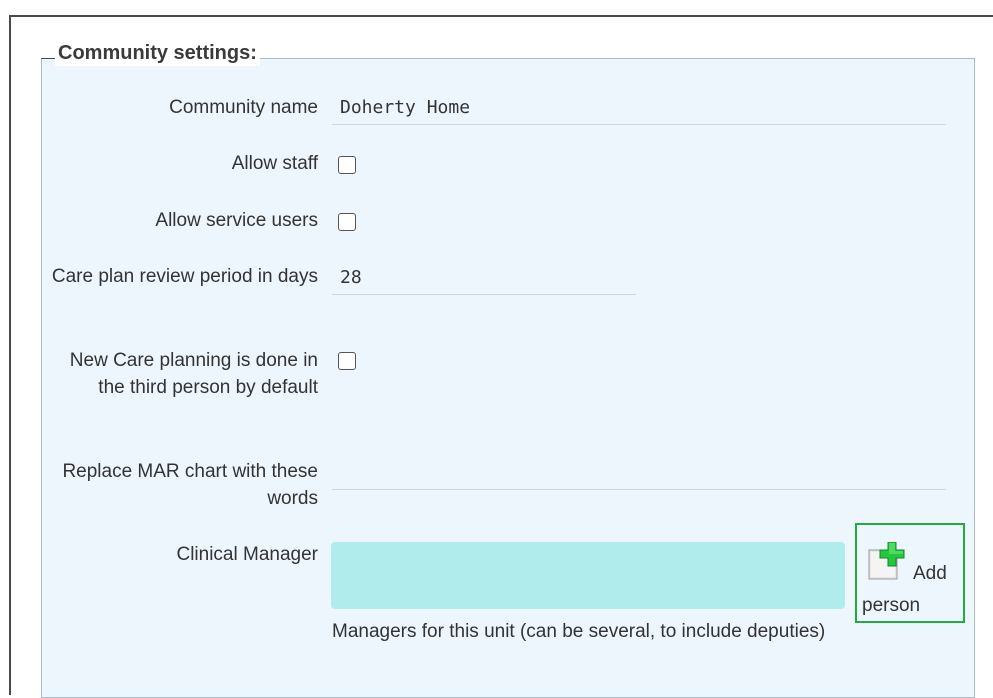 The width and height of the screenshot is (993, 698). I want to click on allow-staff-label: Allow staff, so click(274, 163).